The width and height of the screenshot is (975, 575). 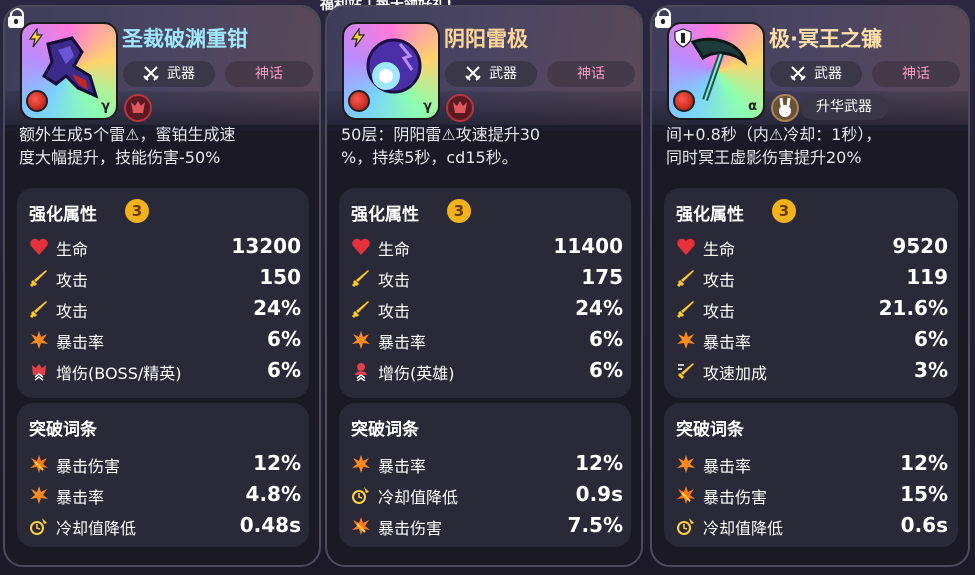 What do you see at coordinates (277, 308) in the screenshot?
I see `stat-value: 24%` at bounding box center [277, 308].